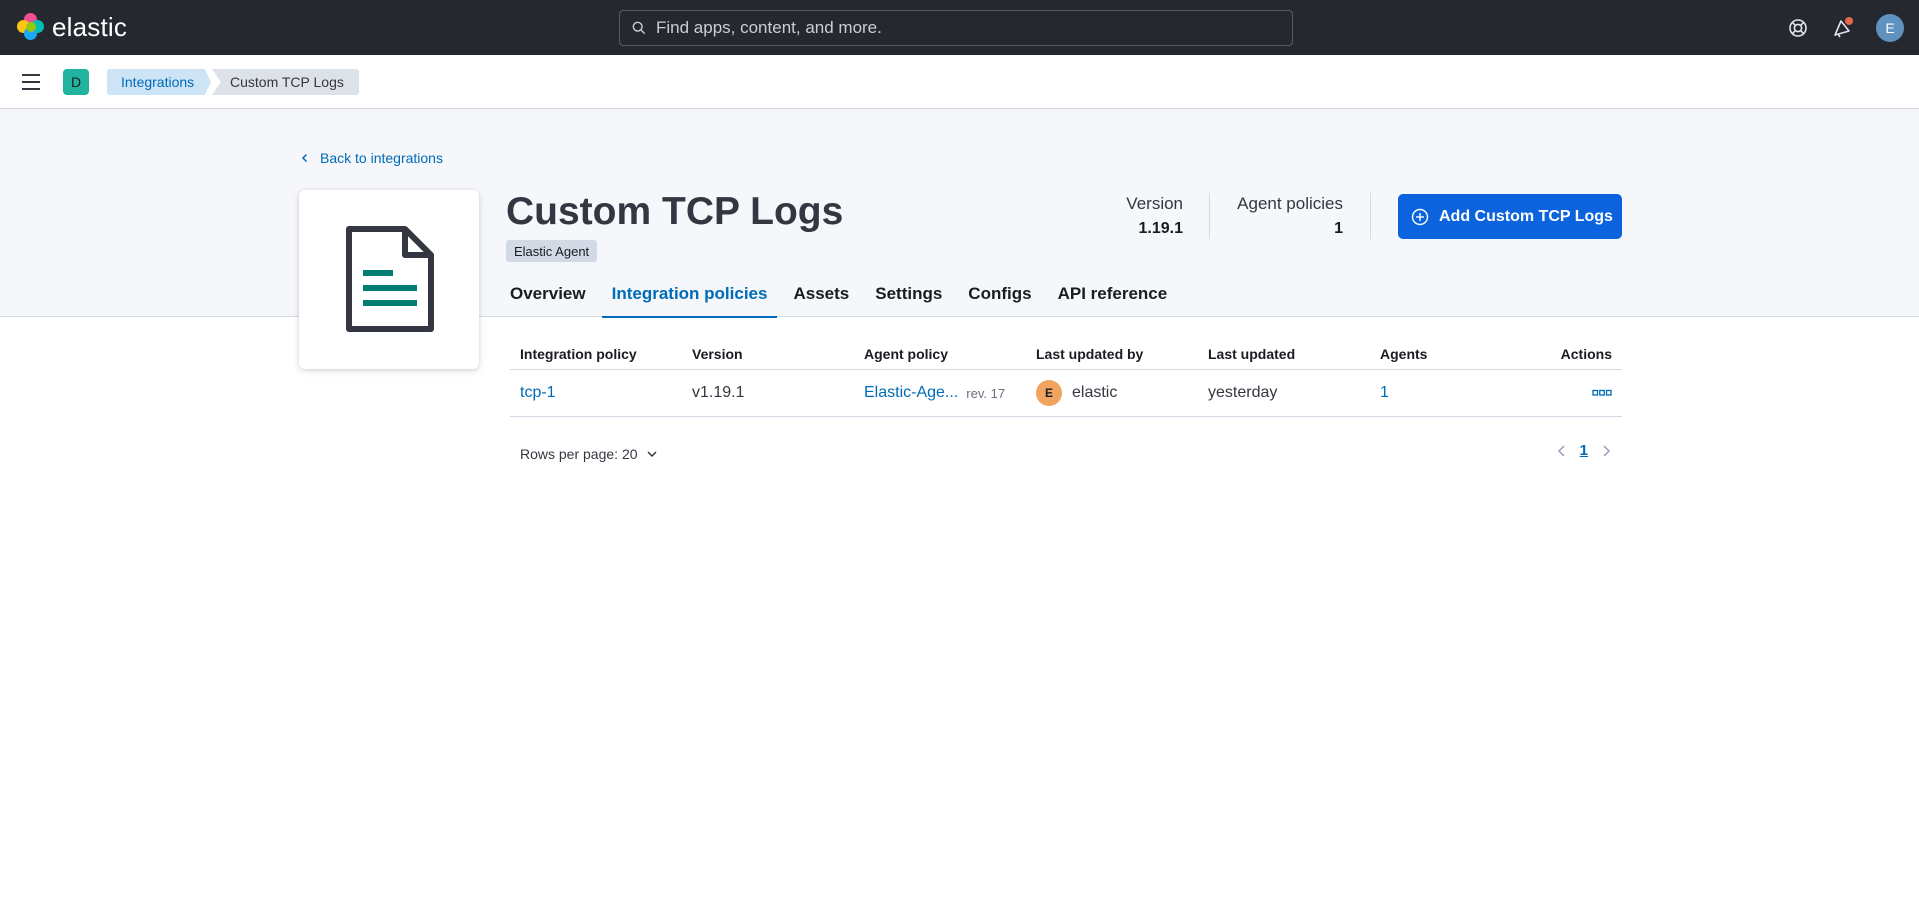  What do you see at coordinates (821, 296) in the screenshot?
I see `tab-assets: Assets` at bounding box center [821, 296].